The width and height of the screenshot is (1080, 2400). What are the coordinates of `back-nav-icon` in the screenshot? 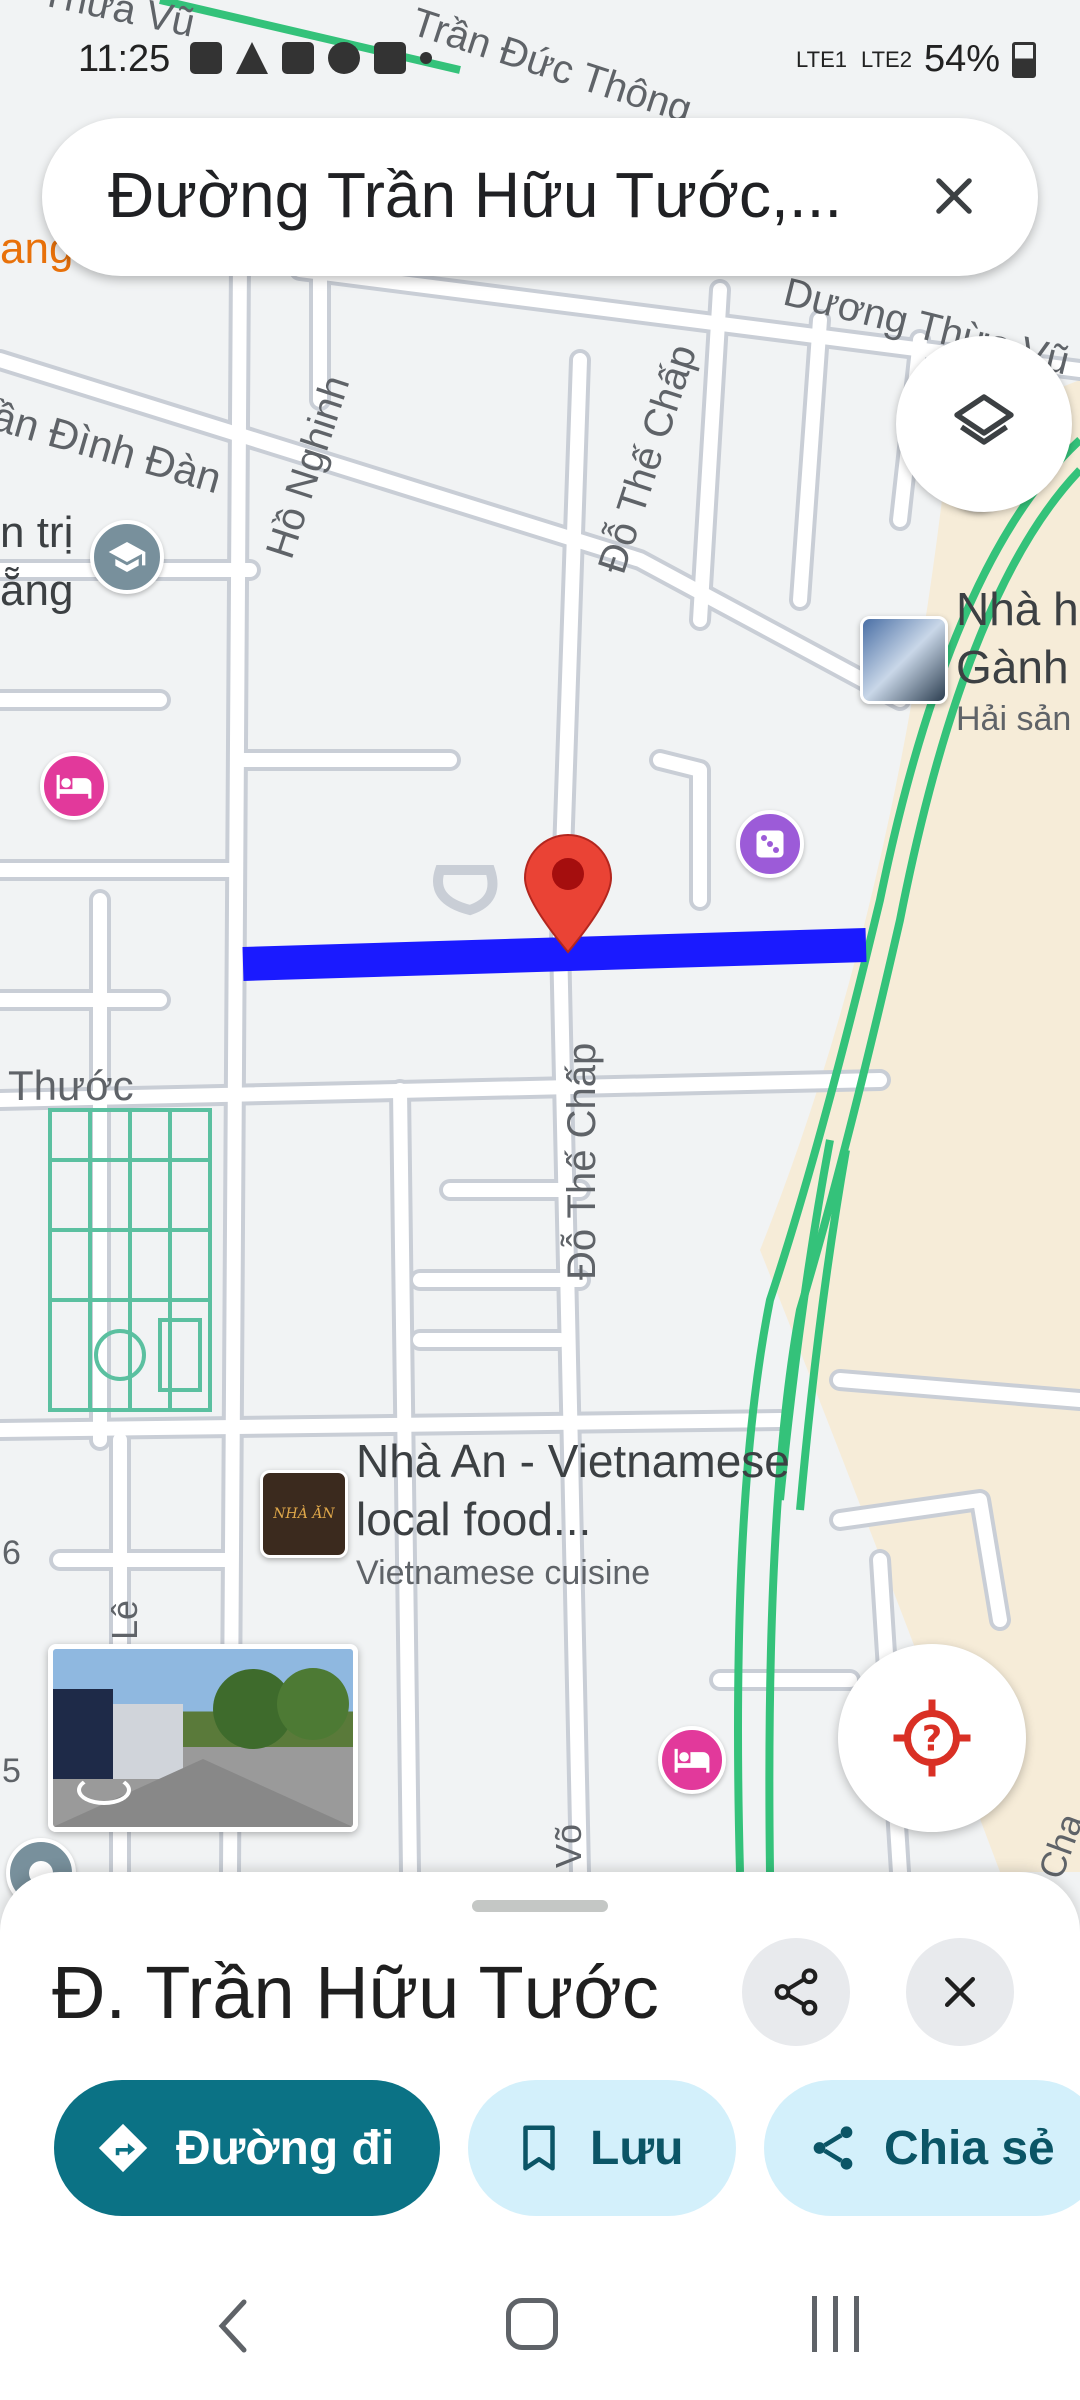 It's located at (234, 2326).